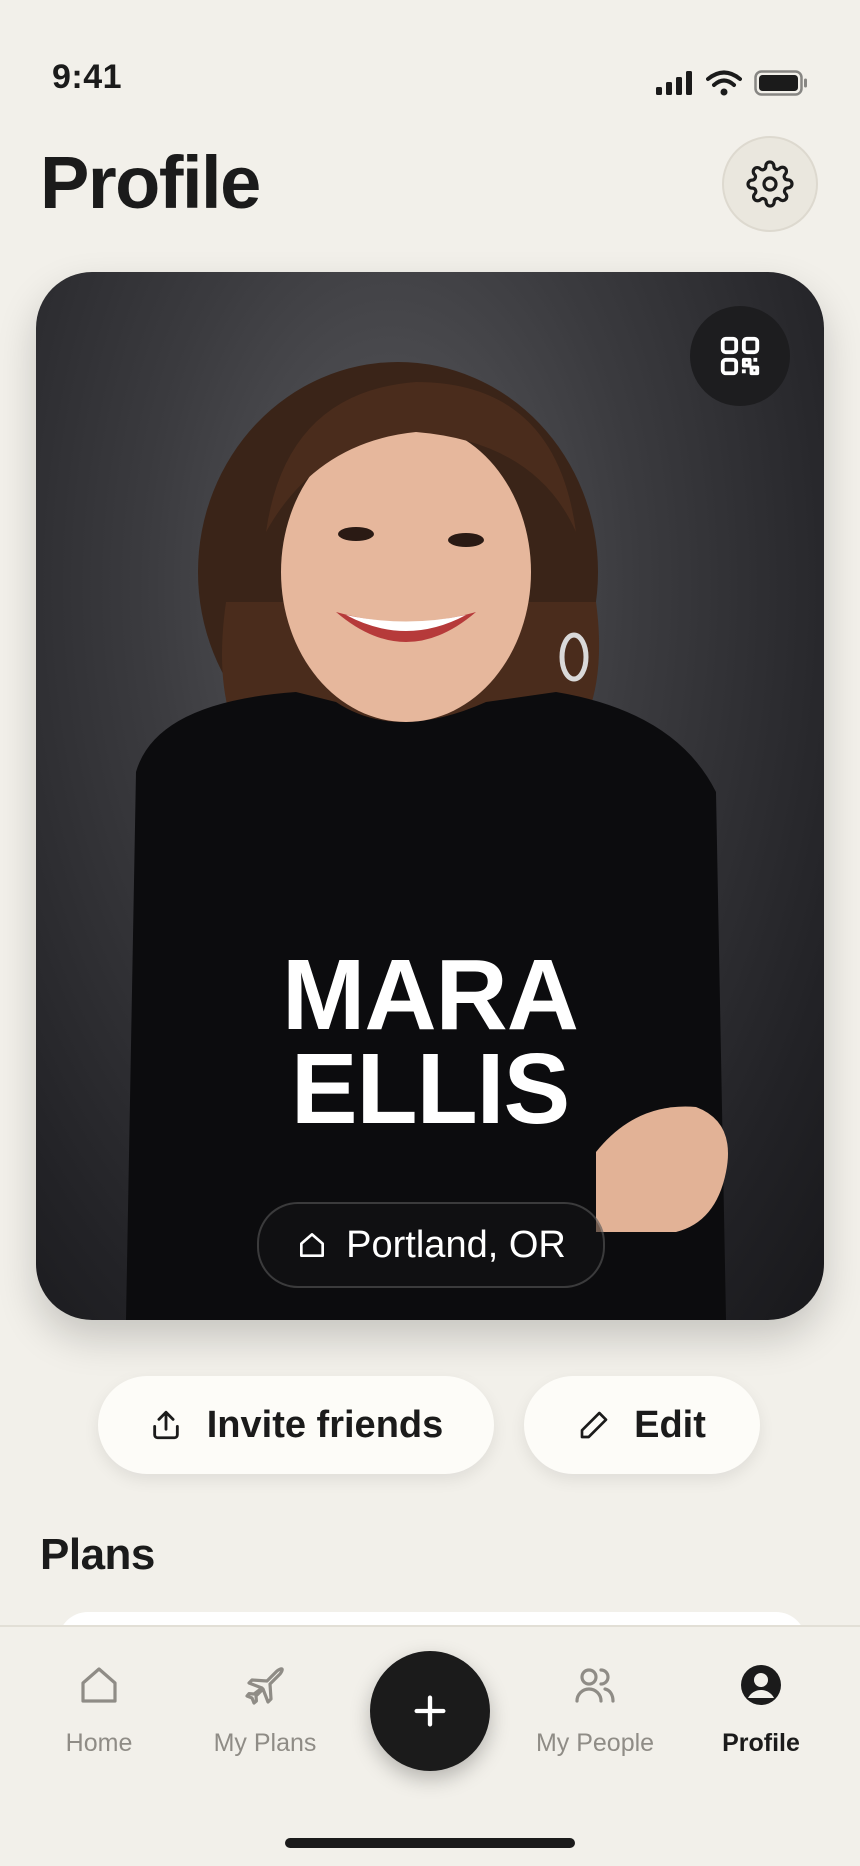 The height and width of the screenshot is (1866, 860). What do you see at coordinates (430, 1843) in the screenshot?
I see `home-indicator` at bounding box center [430, 1843].